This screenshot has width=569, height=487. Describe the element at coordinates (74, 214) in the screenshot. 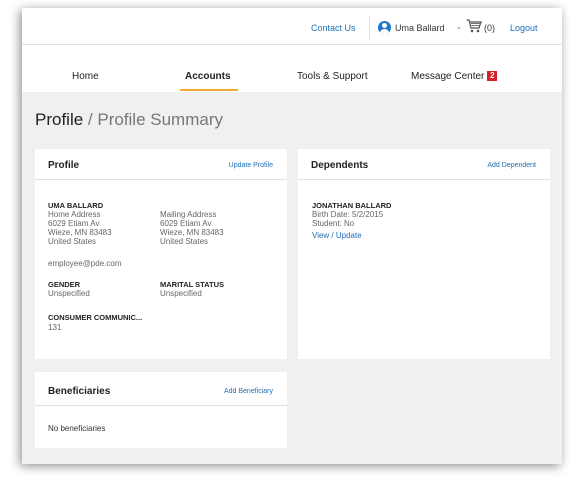

I see `home-address-label: Home Address` at that location.